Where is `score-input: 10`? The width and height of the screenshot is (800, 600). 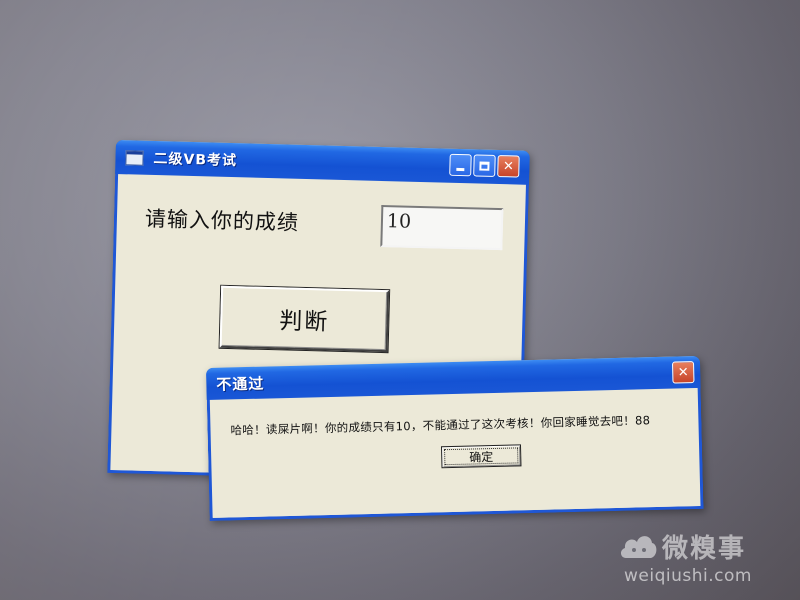 score-input: 10 is located at coordinates (442, 227).